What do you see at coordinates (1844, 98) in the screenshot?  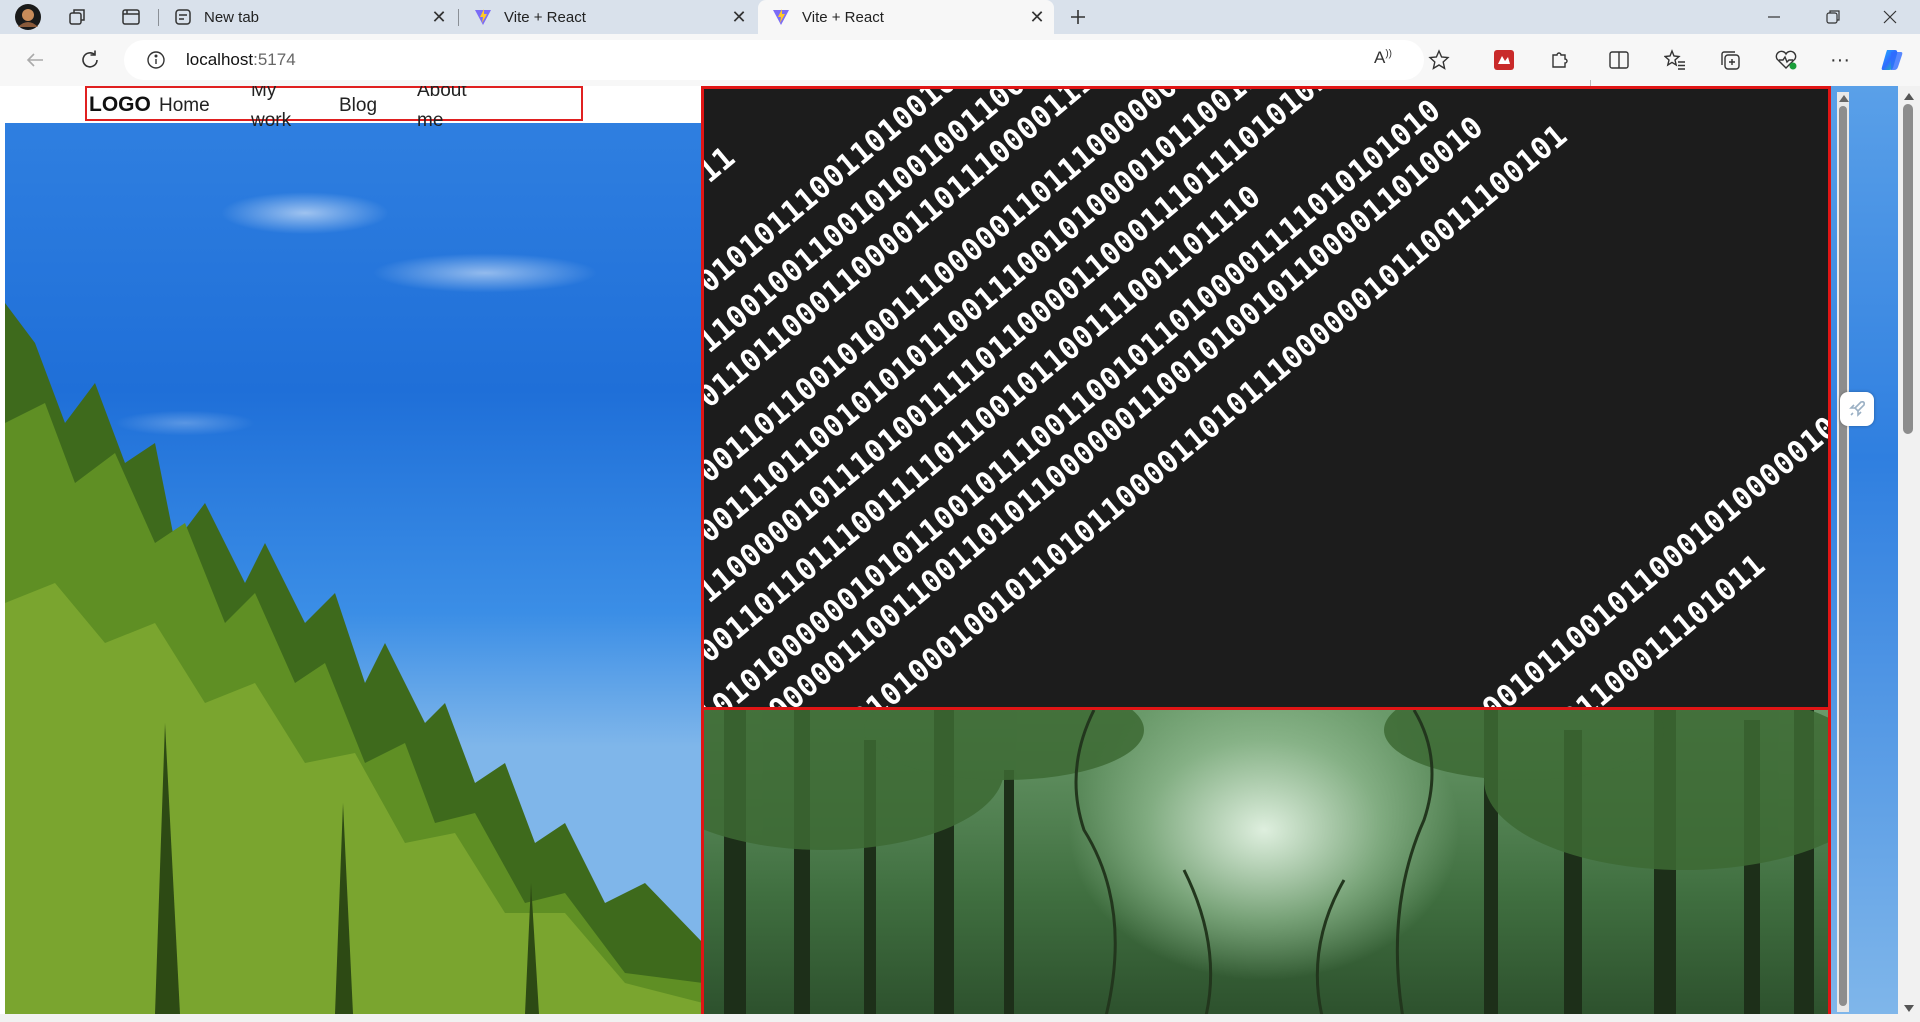 I see `inner-scroll-up-icon` at bounding box center [1844, 98].